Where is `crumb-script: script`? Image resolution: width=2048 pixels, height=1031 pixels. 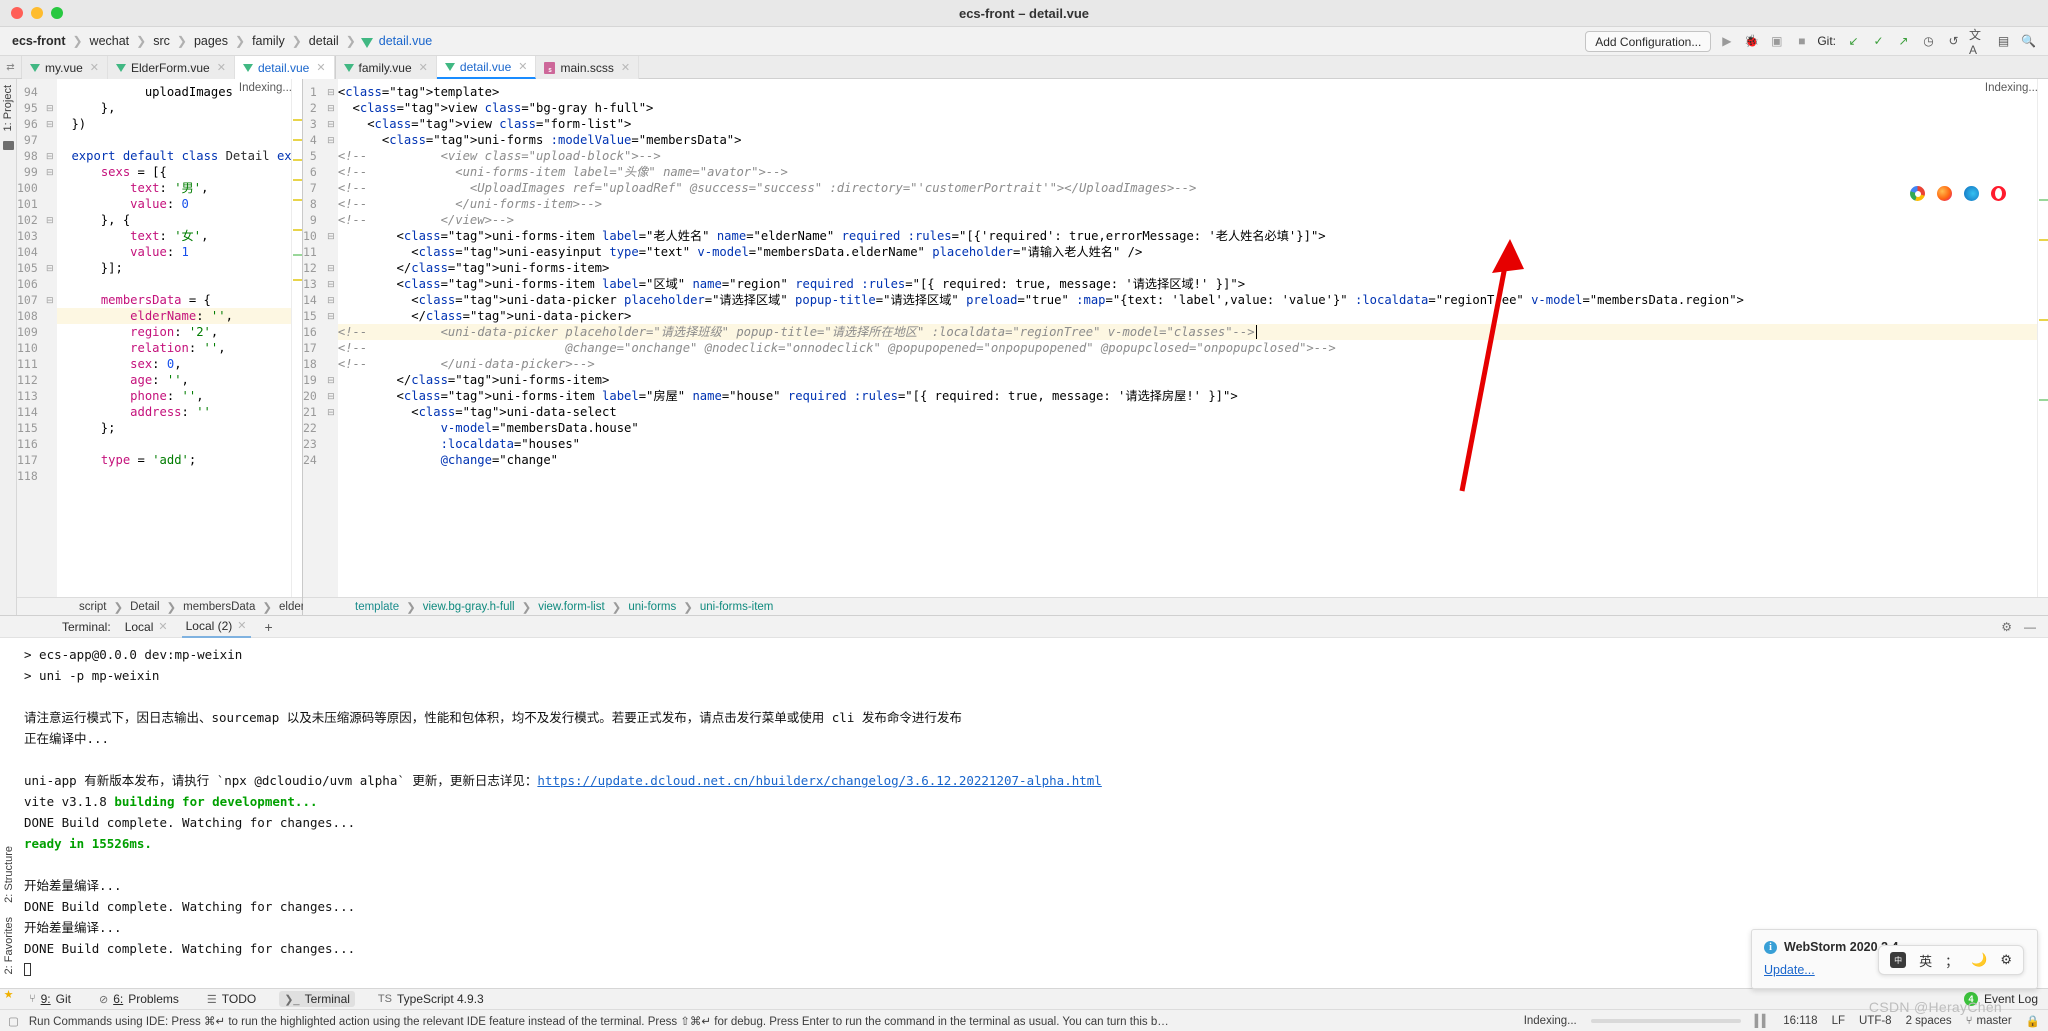 crumb-script: script is located at coordinates (92, 607).